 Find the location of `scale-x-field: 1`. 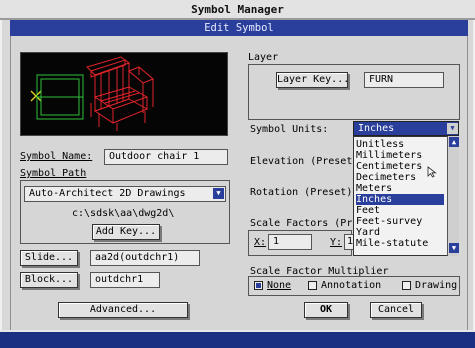

scale-x-field: 1 is located at coordinates (290, 242).